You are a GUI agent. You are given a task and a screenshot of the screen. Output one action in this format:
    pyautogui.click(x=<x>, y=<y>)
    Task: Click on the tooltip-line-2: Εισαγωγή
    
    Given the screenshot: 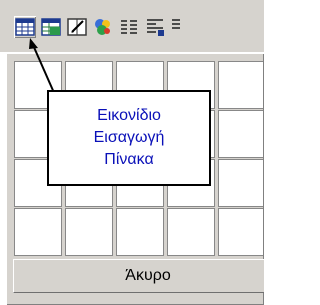 What is the action you would take?
    pyautogui.click(x=129, y=137)
    